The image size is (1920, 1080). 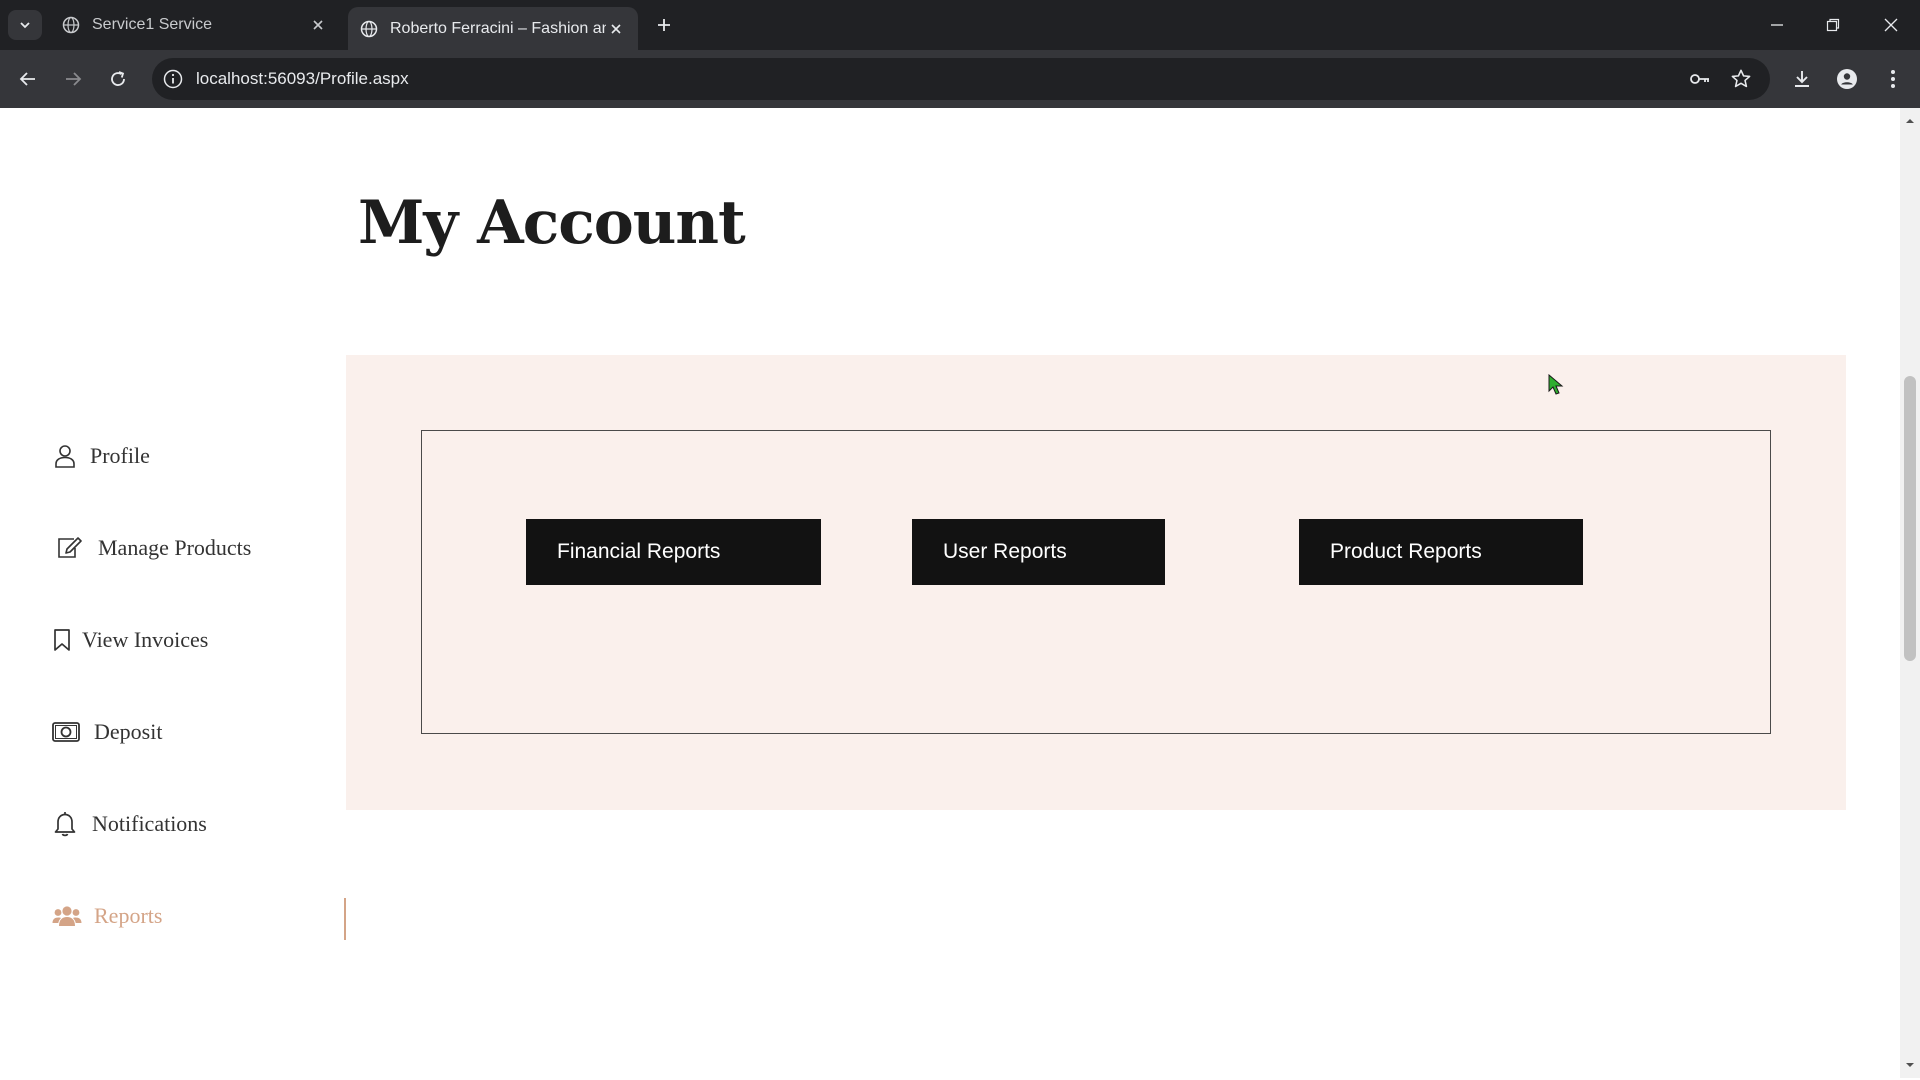 What do you see at coordinates (173, 79) in the screenshot?
I see `info-icon` at bounding box center [173, 79].